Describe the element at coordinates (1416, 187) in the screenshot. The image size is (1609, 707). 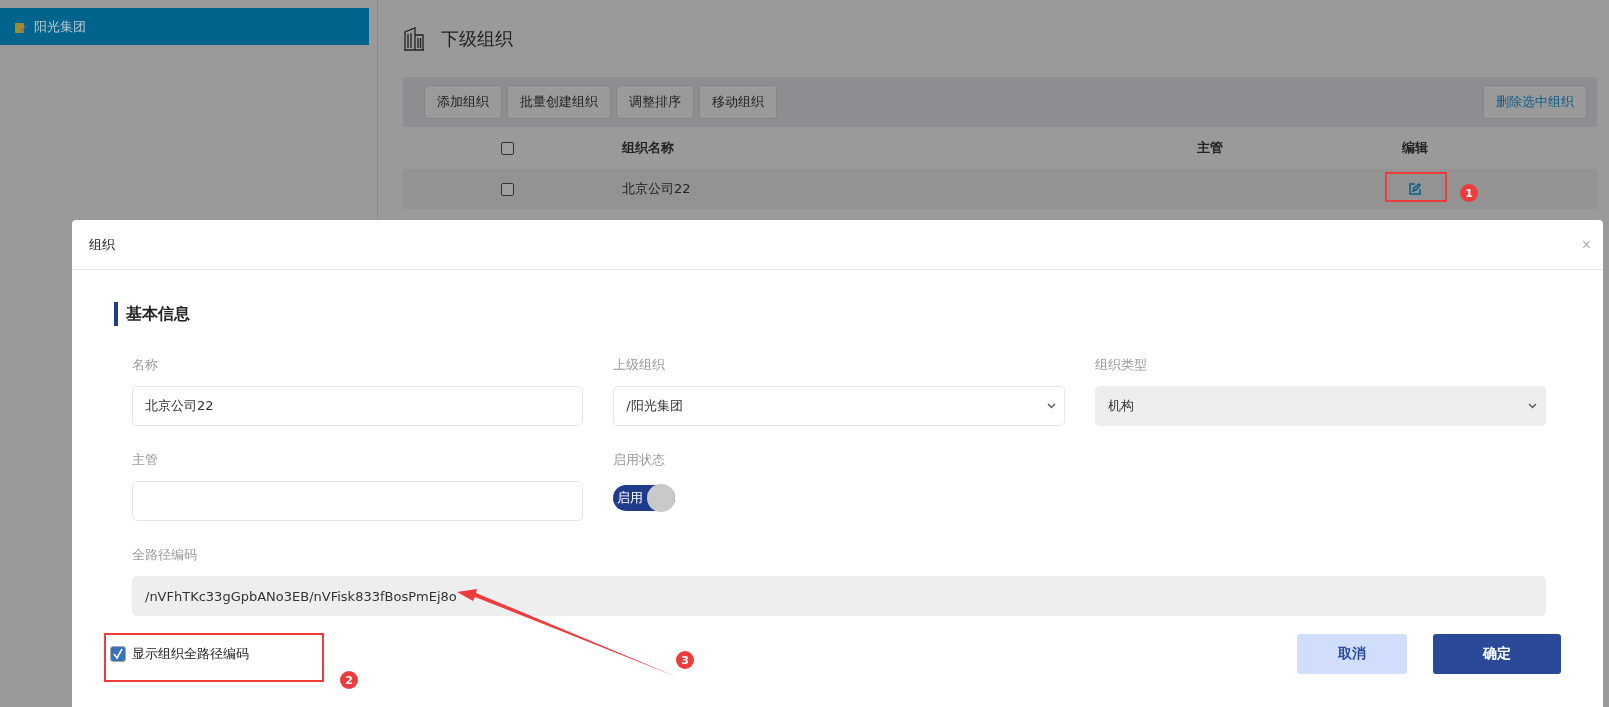
I see `highlight-frame` at that location.